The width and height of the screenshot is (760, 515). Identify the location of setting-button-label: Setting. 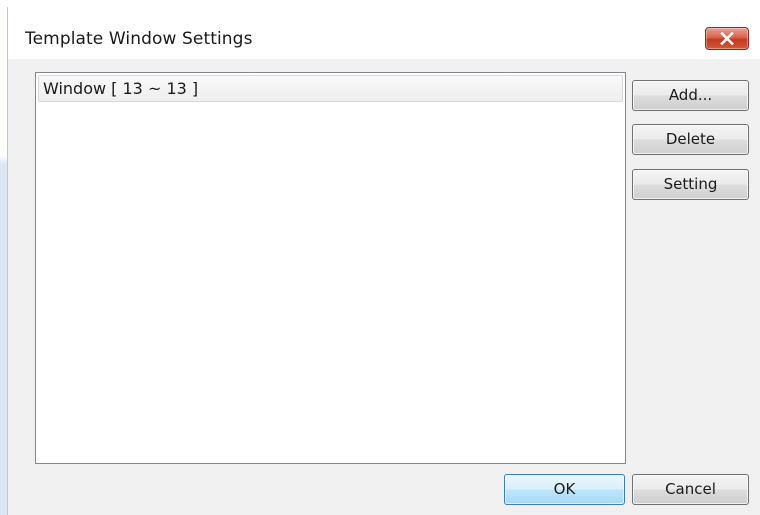
(690, 184).